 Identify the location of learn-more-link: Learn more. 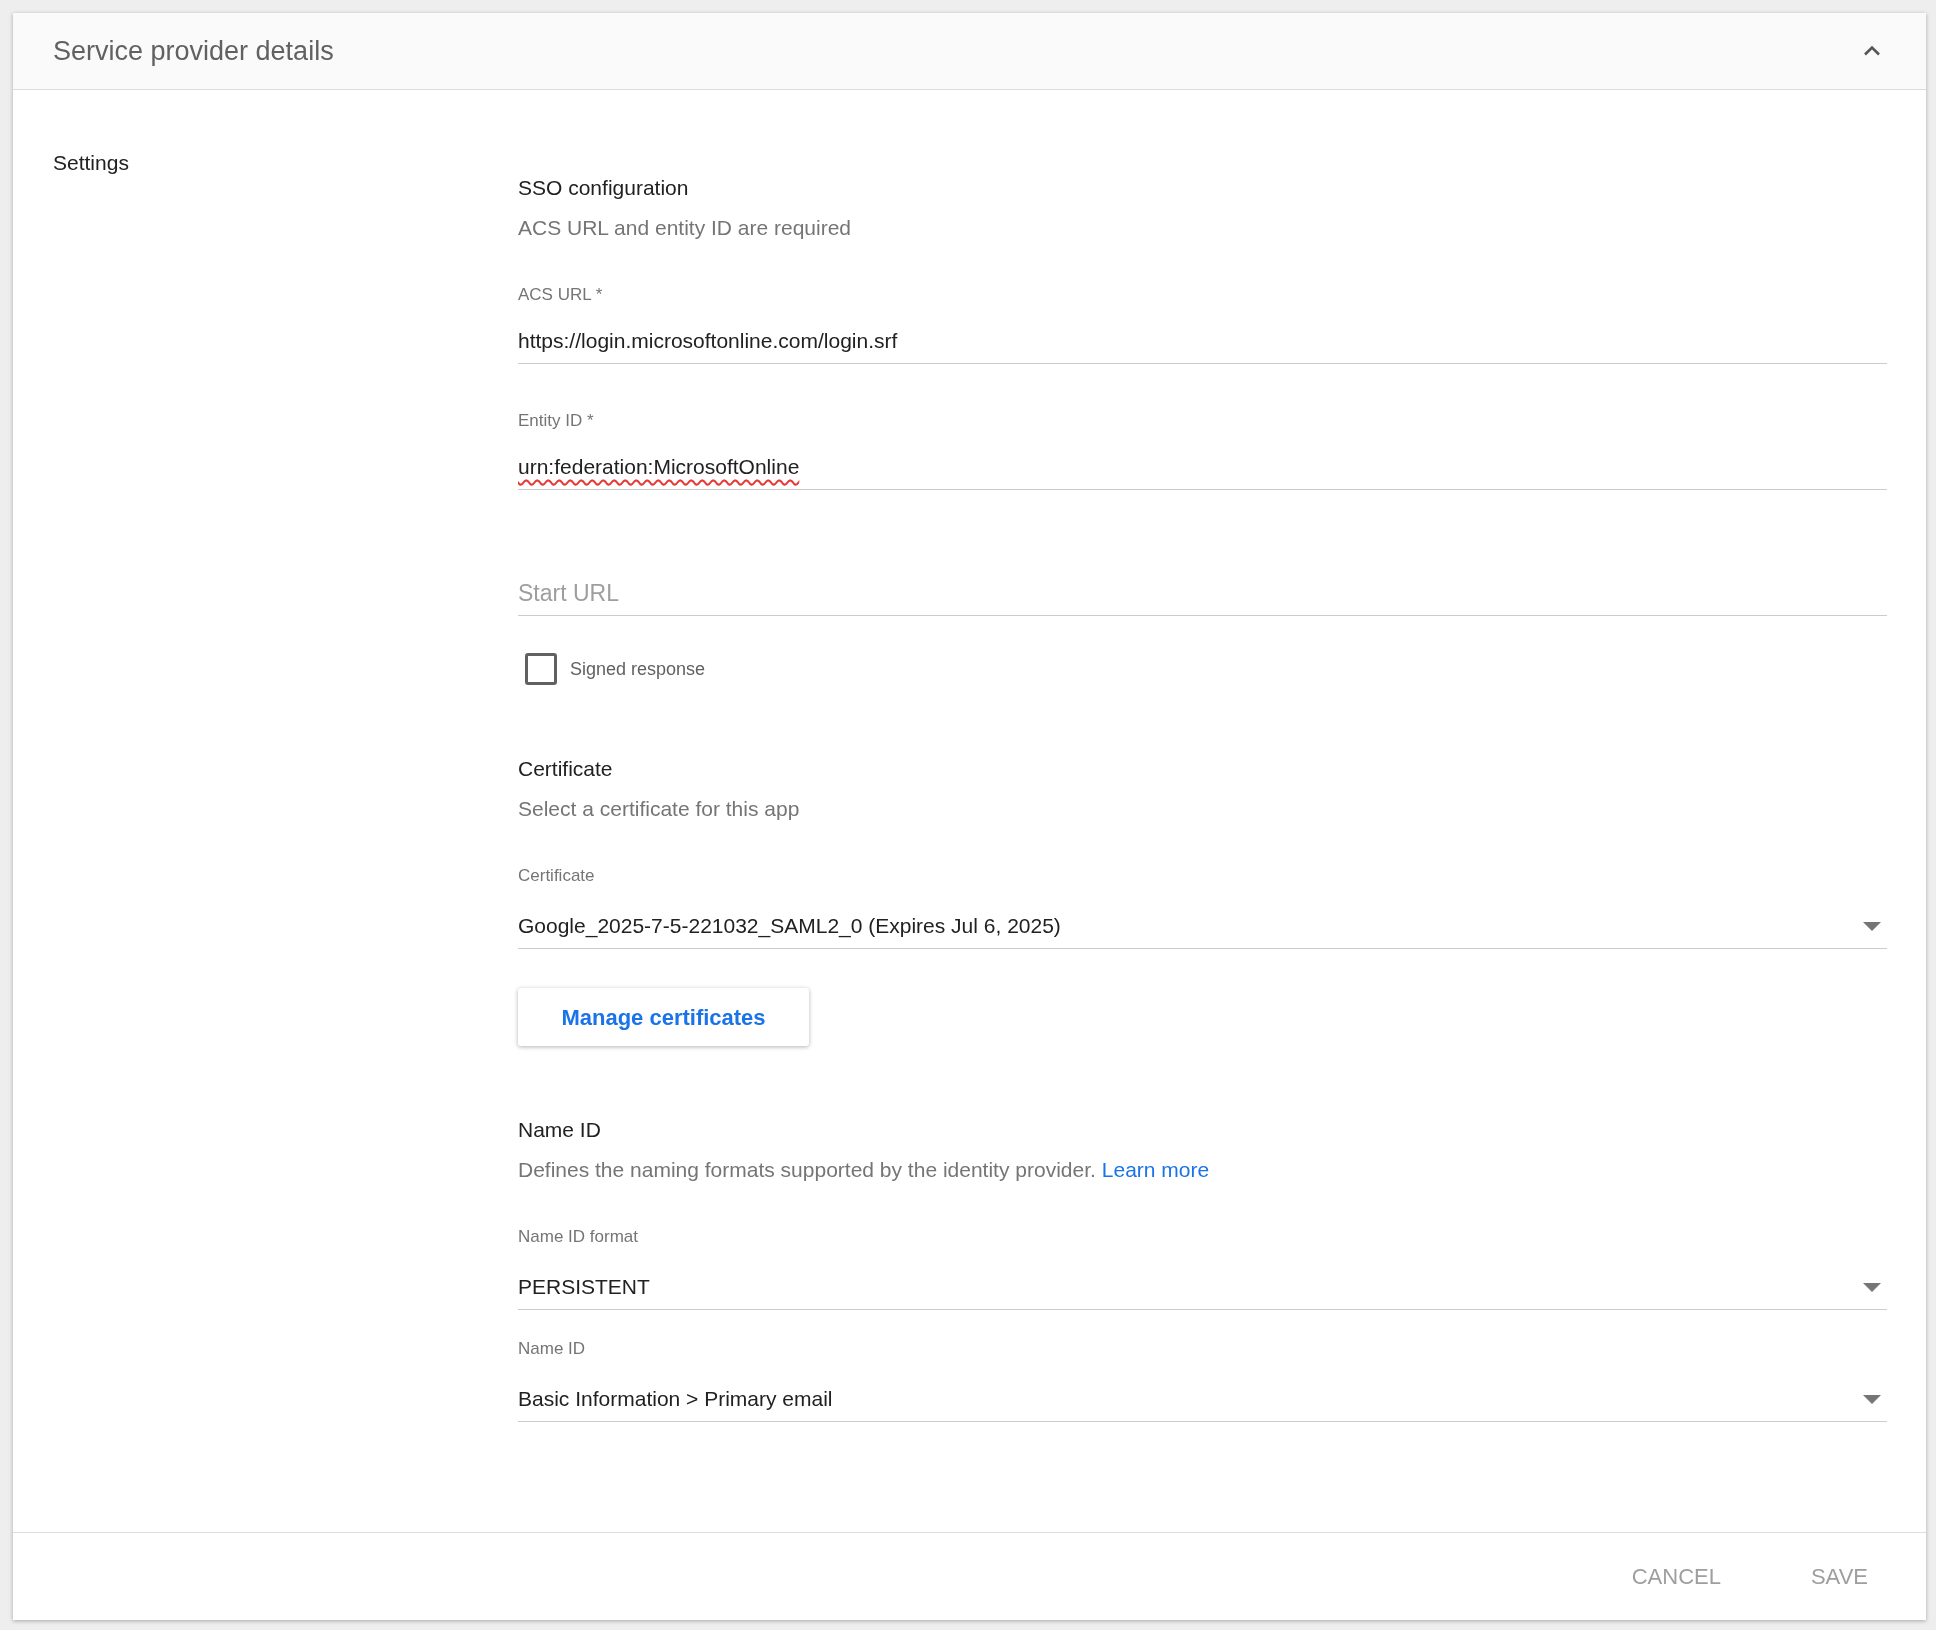
(1155, 1170).